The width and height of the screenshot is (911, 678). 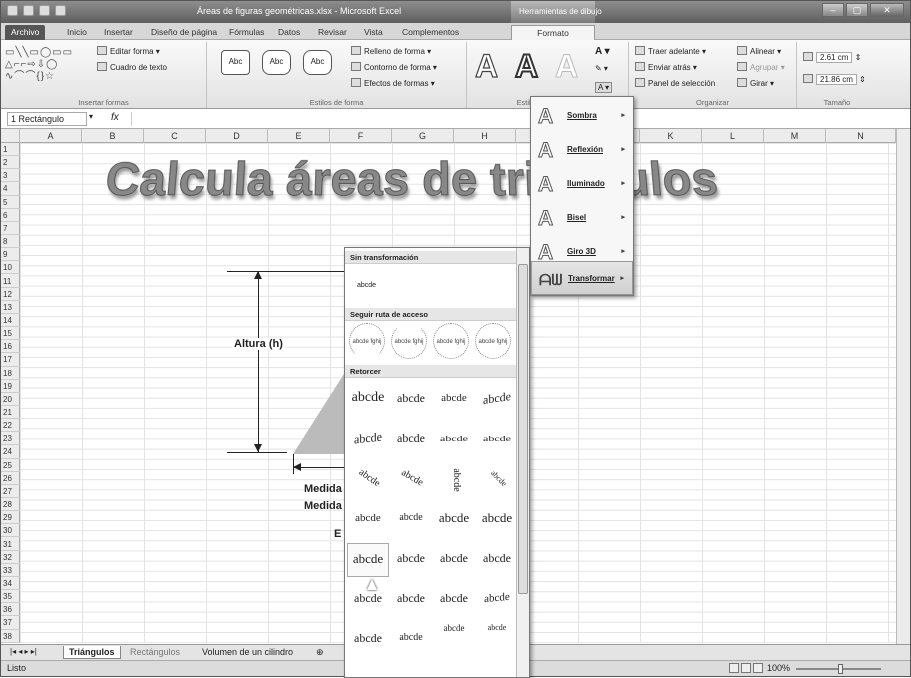 I want to click on row-header: 30, so click(x=10, y=531).